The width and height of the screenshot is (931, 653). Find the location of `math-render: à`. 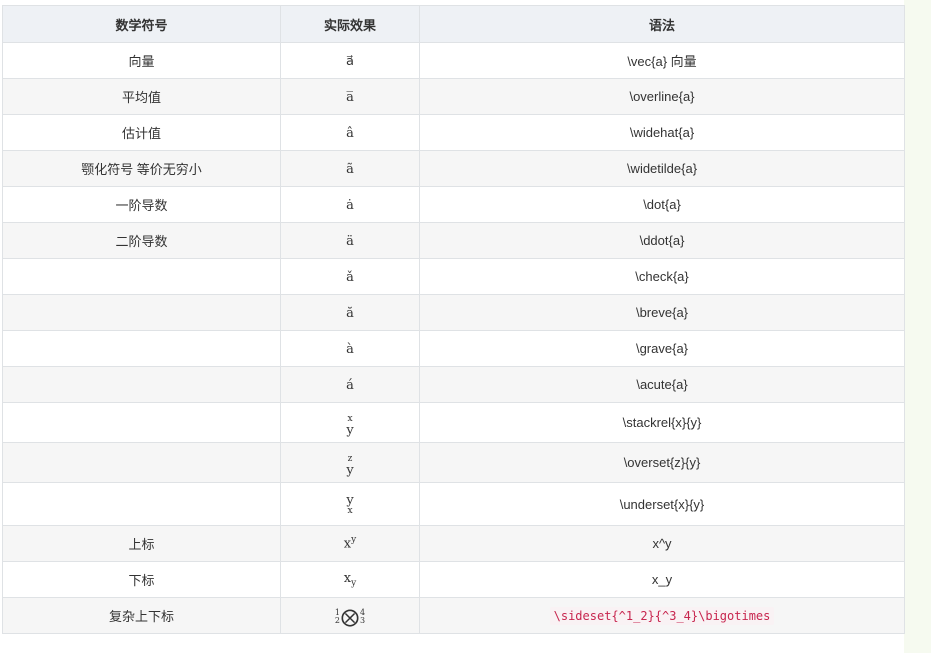

math-render: à is located at coordinates (350, 349).